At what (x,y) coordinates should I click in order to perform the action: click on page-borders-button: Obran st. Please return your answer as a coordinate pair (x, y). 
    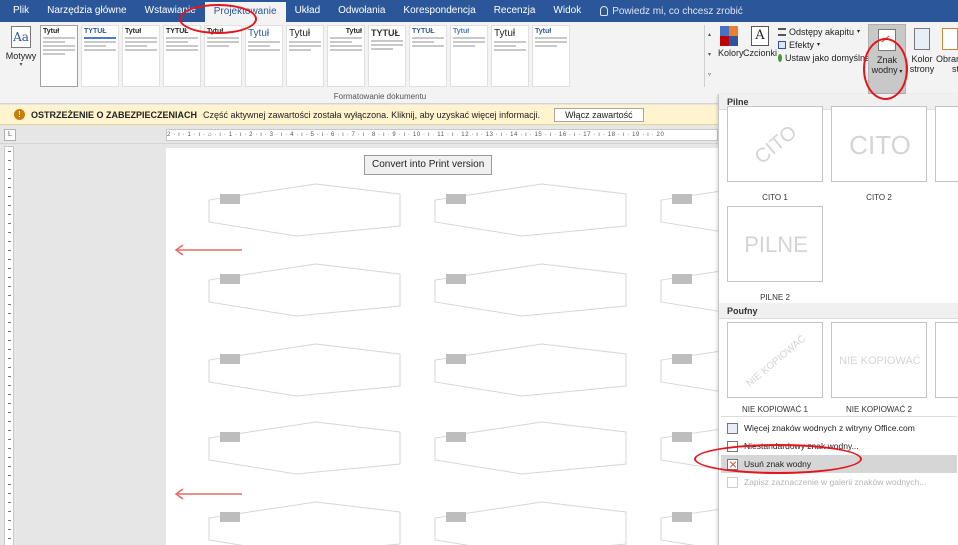
    Looking at the image, I should click on (947, 49).